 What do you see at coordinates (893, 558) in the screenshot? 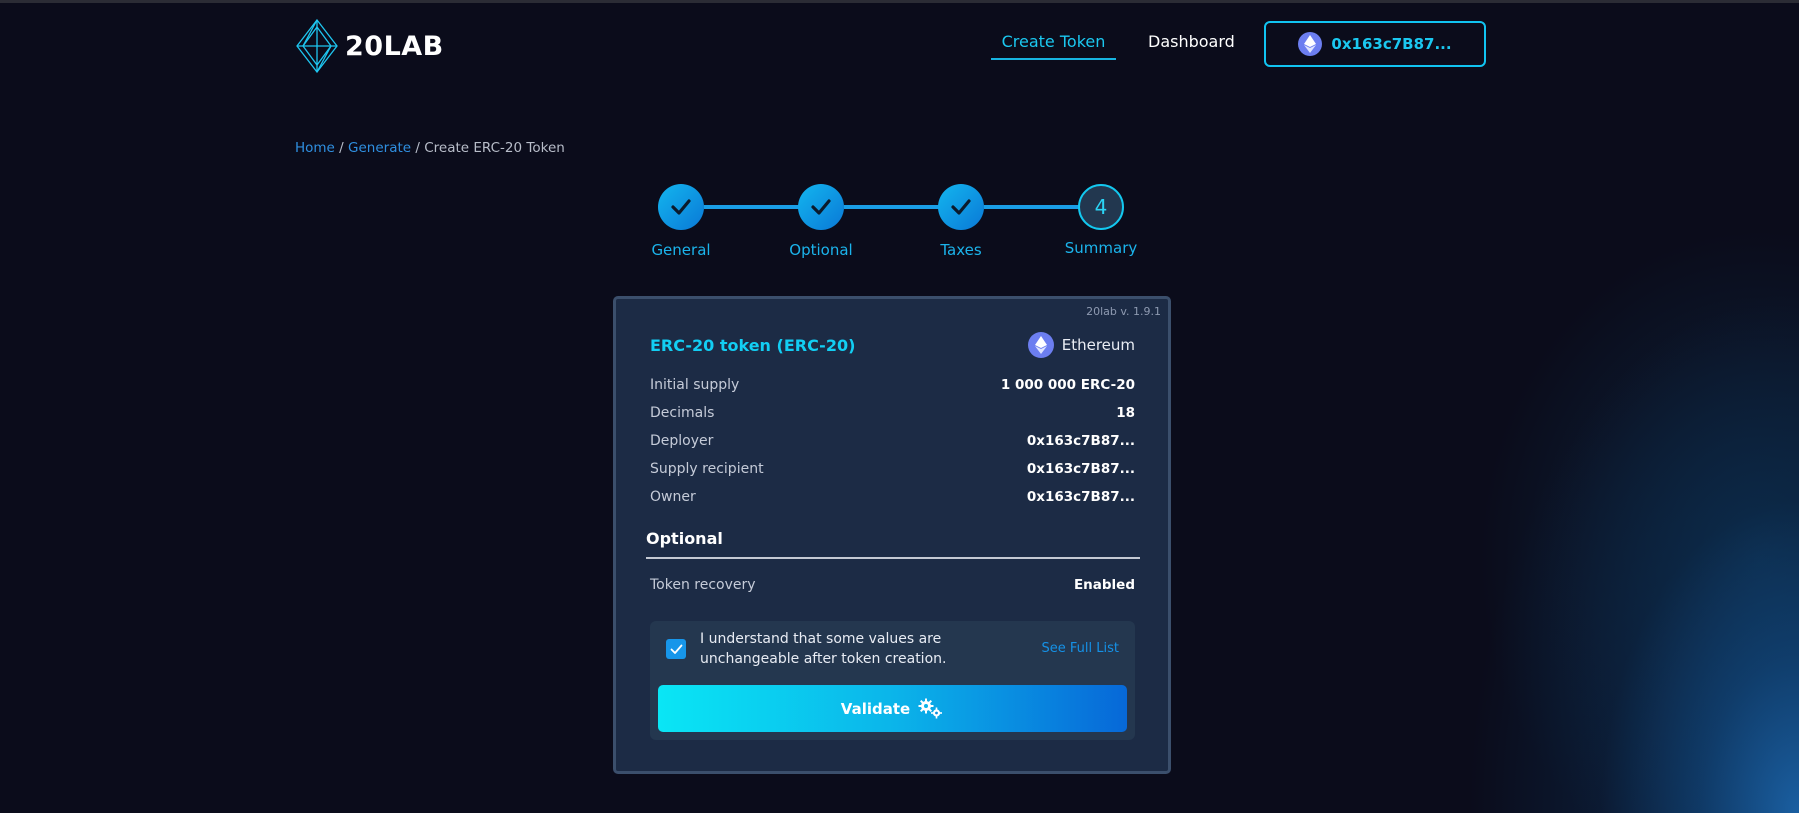
I see `section-divider` at bounding box center [893, 558].